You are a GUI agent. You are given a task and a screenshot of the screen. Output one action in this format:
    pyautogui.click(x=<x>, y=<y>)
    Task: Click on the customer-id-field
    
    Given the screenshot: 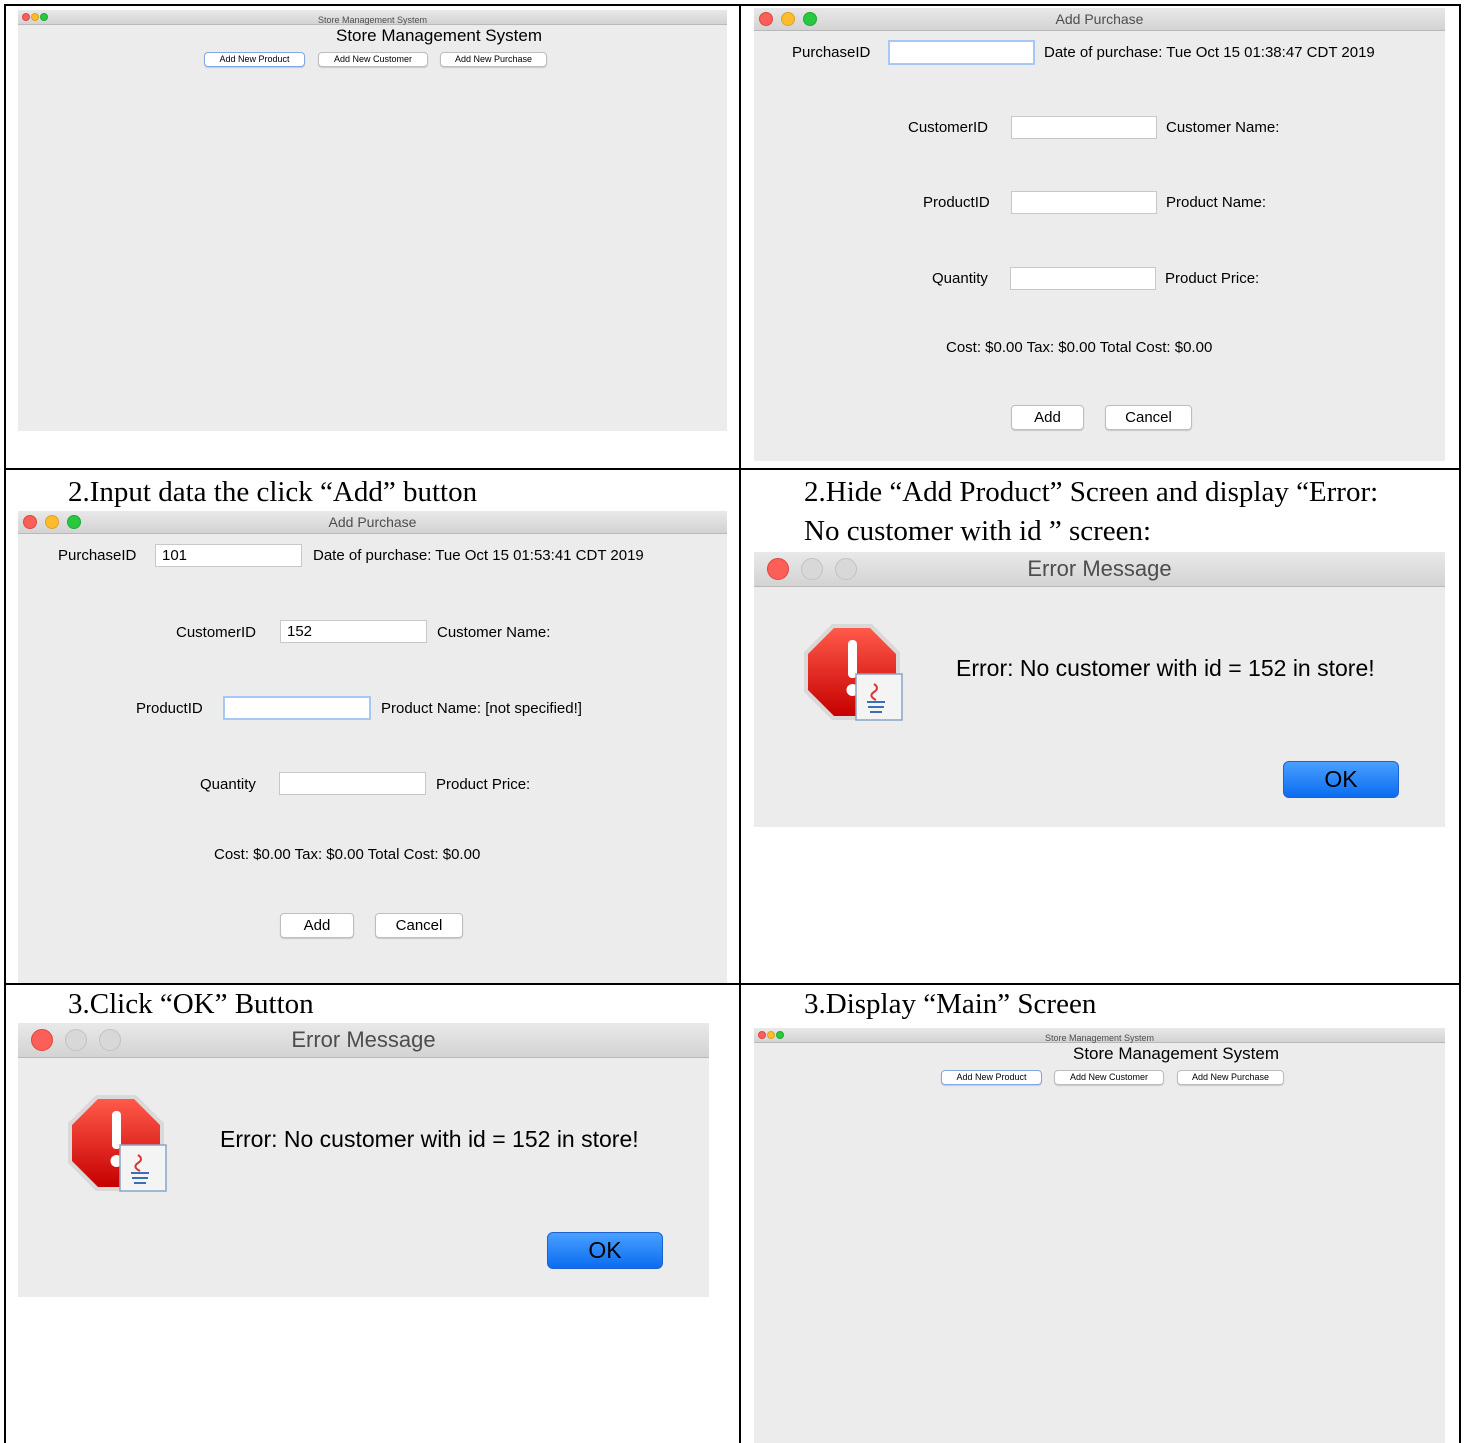 What is the action you would take?
    pyautogui.click(x=1084, y=127)
    